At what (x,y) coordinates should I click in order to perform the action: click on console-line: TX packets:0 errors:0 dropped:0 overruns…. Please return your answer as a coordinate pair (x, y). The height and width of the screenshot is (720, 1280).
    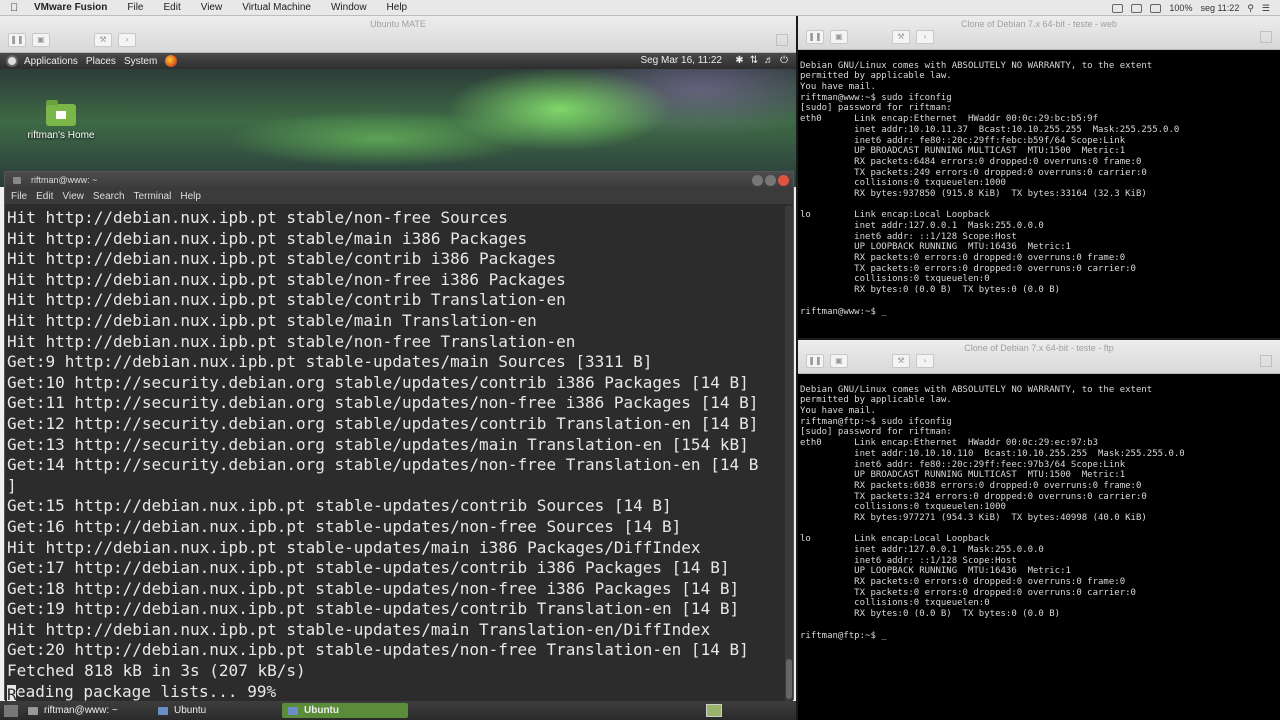
    Looking at the image, I should click on (968, 268).